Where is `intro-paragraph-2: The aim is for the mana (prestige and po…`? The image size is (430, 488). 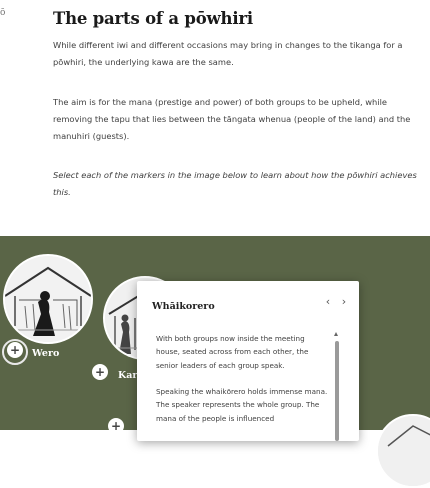 intro-paragraph-2: The aim is for the mana (prestige and po… is located at coordinates (232, 119).